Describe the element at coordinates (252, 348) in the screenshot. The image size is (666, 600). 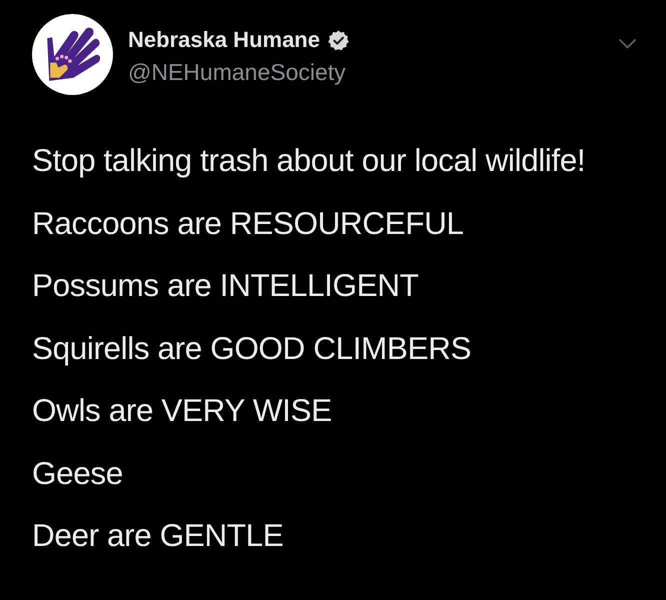
I see `tweet-text-line: Squirells are GOOD CLIMBERS` at that location.